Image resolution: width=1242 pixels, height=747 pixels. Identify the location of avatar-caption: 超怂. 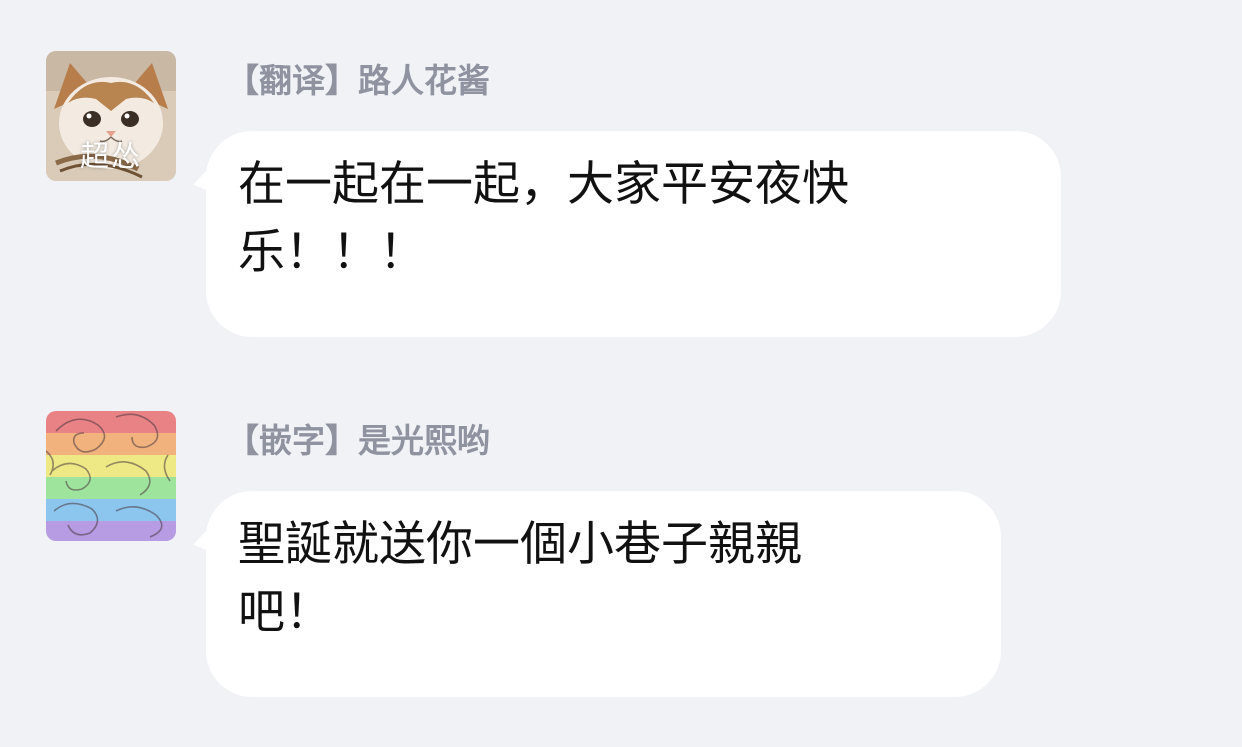
(110, 156).